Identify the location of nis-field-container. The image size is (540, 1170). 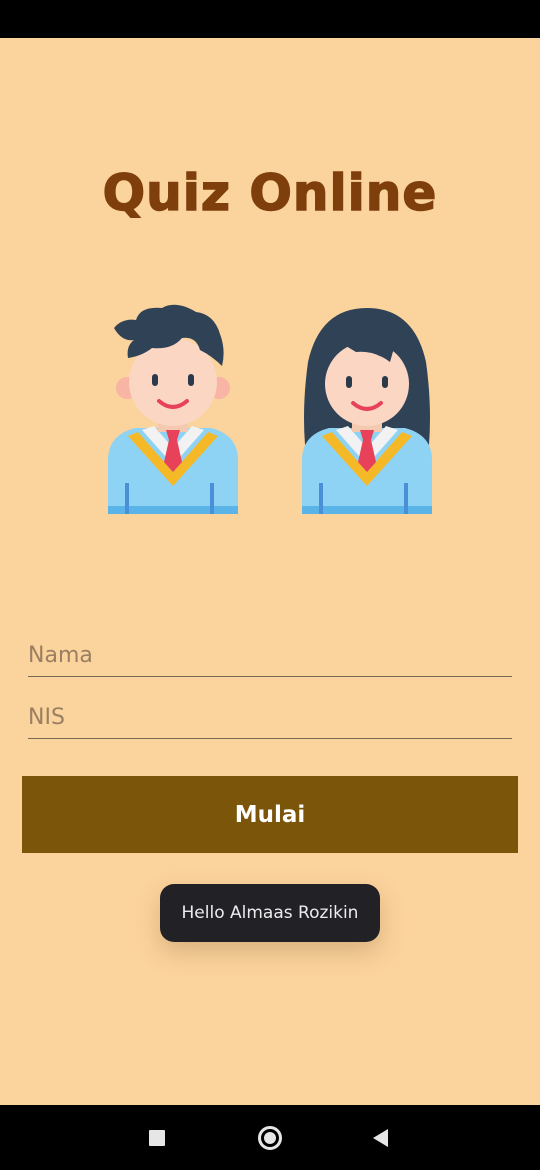
(270, 717).